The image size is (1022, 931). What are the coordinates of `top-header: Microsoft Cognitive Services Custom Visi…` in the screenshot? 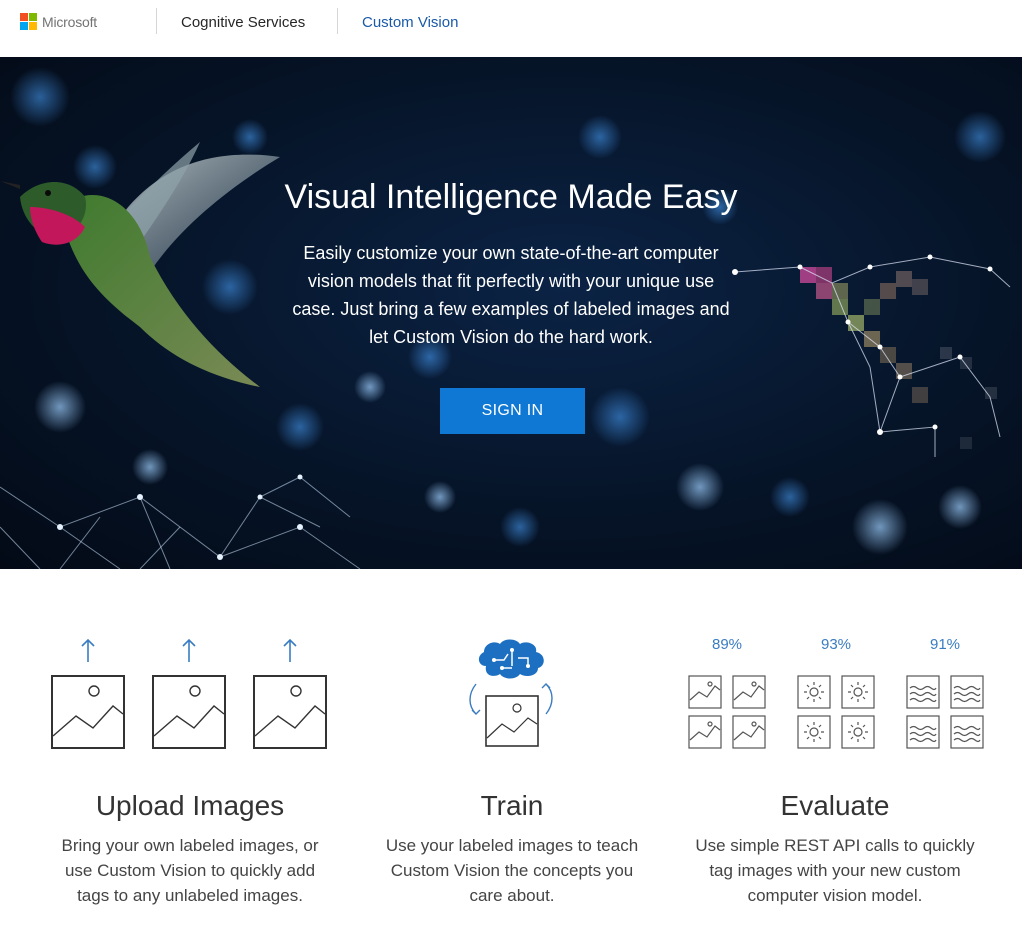 It's located at (511, 28).